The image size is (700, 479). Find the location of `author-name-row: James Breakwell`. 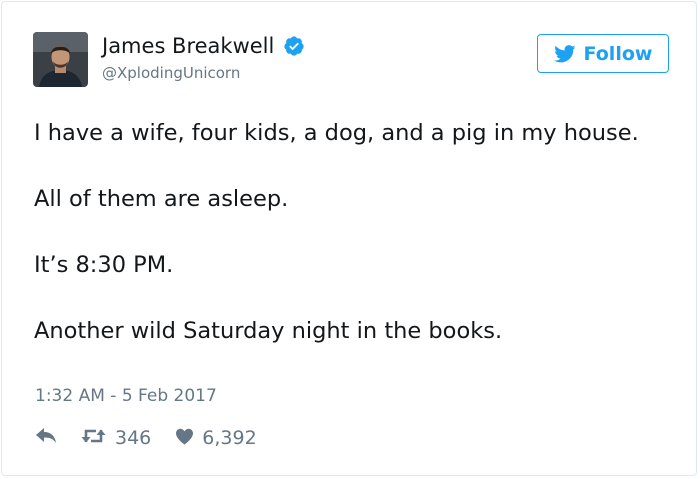

author-name-row: James Breakwell is located at coordinates (203, 46).